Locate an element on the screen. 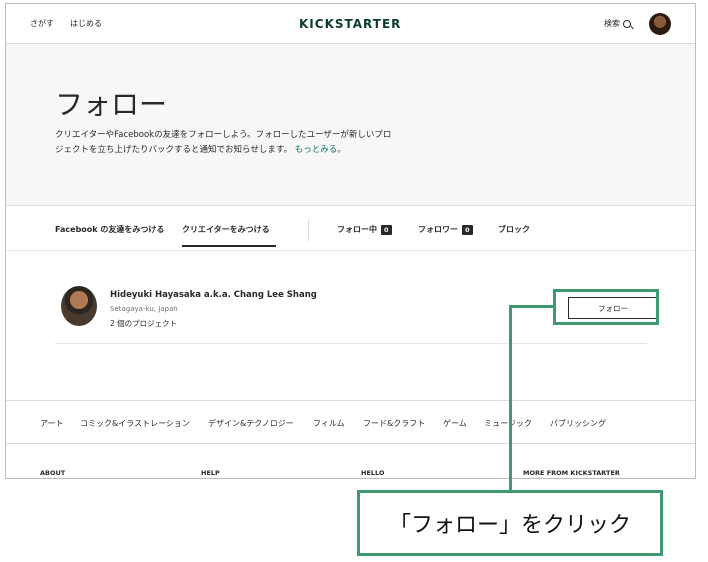  category-music: ミュージック is located at coordinates (508, 423).